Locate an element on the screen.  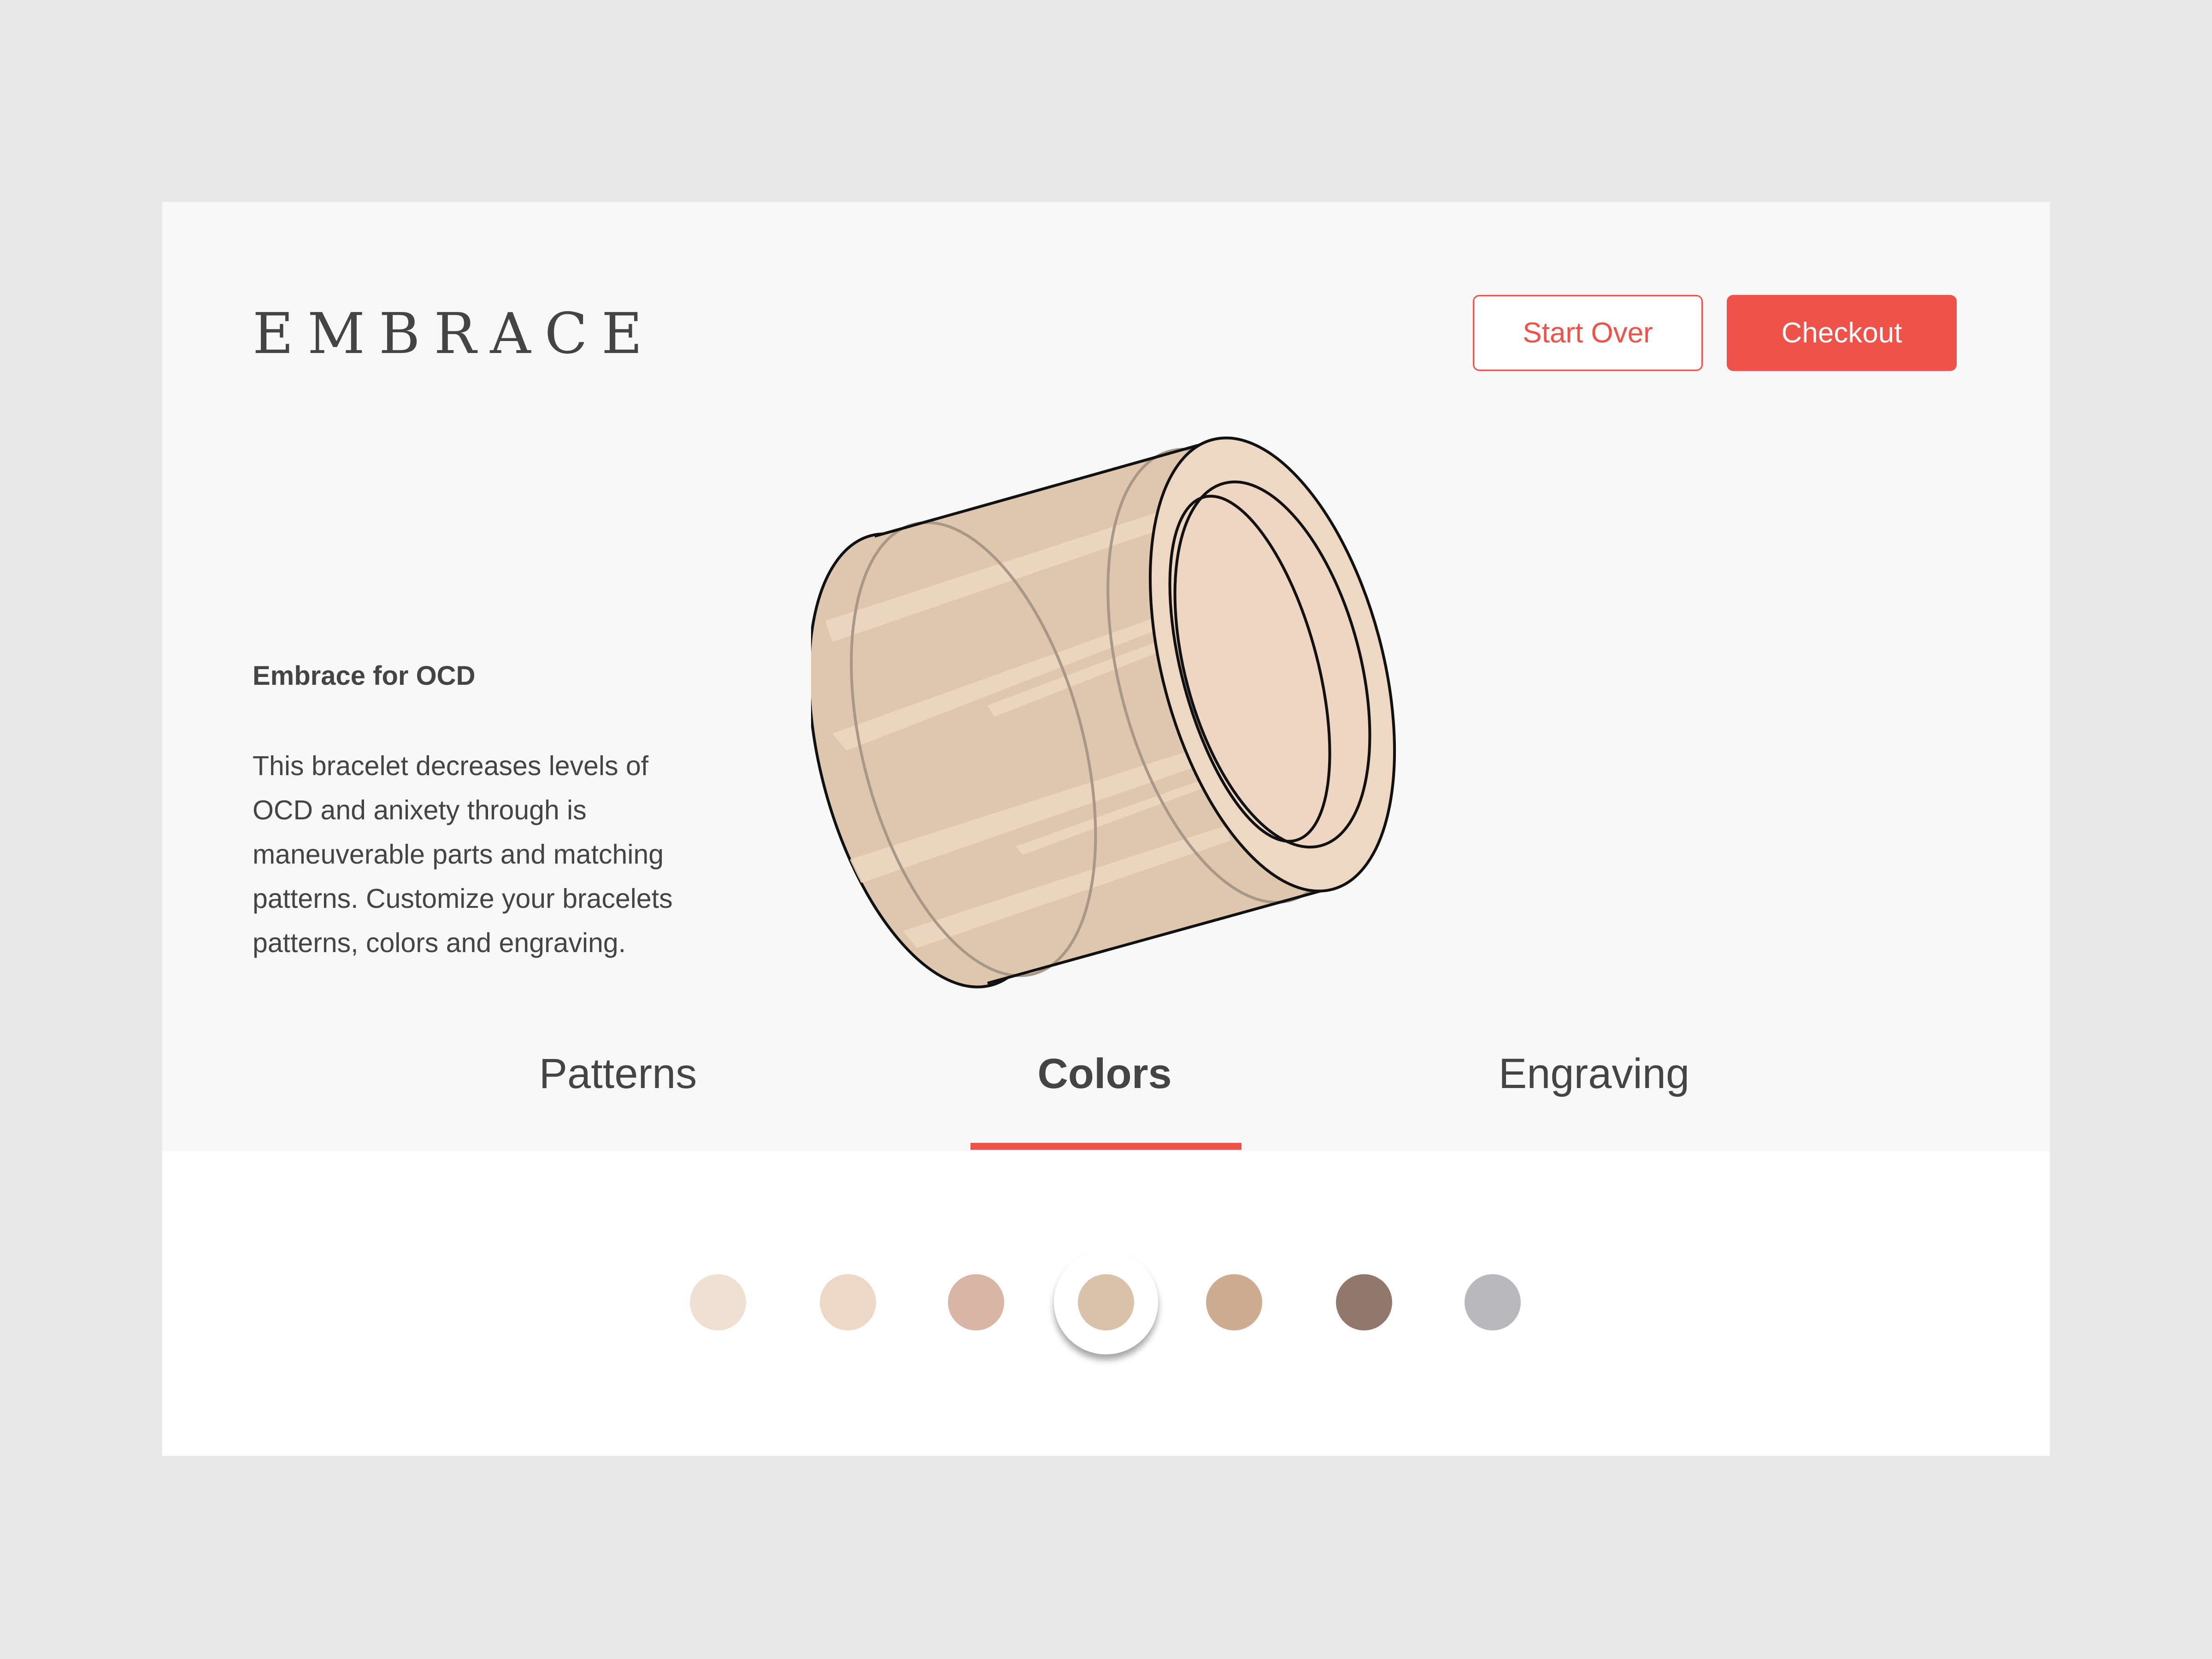
active-tab-indicator is located at coordinates (1106, 1146).